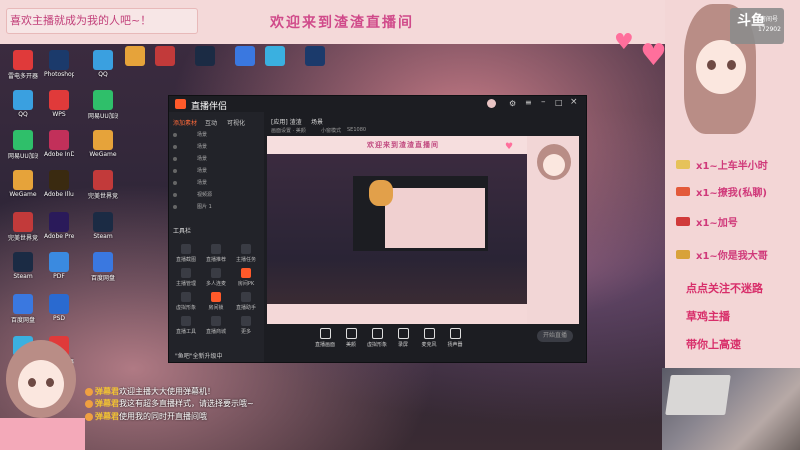 The image size is (800, 450). What do you see at coordinates (246, 253) in the screenshot?
I see `tool-button: 主播任务` at bounding box center [246, 253].